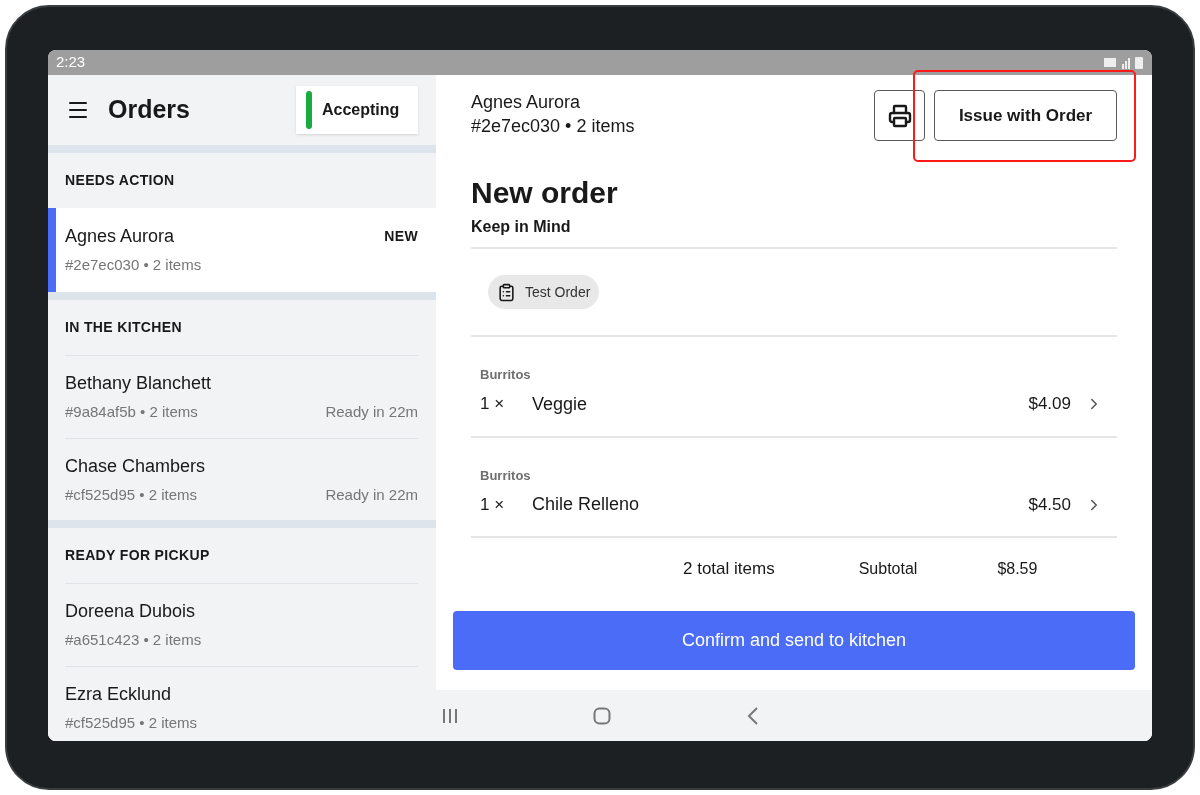 This screenshot has width=1200, height=795. I want to click on order-title: New order, so click(545, 193).